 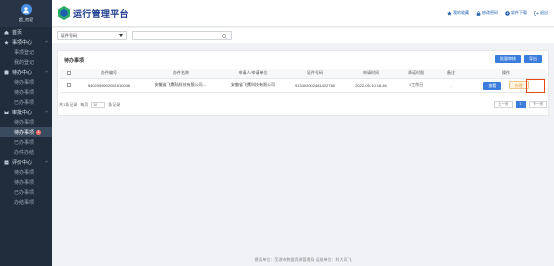 I want to click on user-icon, so click(x=26, y=9).